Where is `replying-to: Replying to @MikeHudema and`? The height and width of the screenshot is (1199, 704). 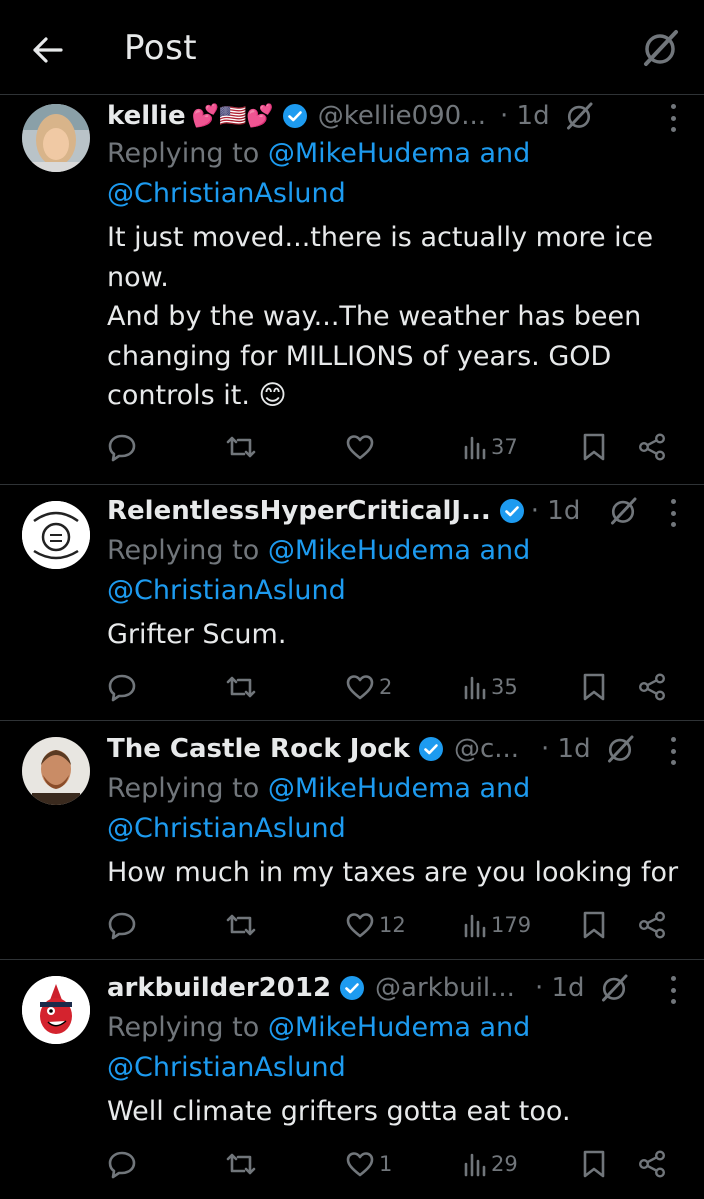 replying-to: Replying to @MikeHudema and is located at coordinates (318, 1028).